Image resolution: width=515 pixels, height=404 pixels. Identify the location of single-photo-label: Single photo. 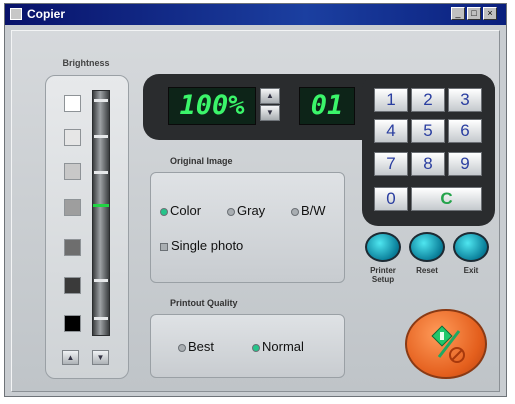
(207, 245).